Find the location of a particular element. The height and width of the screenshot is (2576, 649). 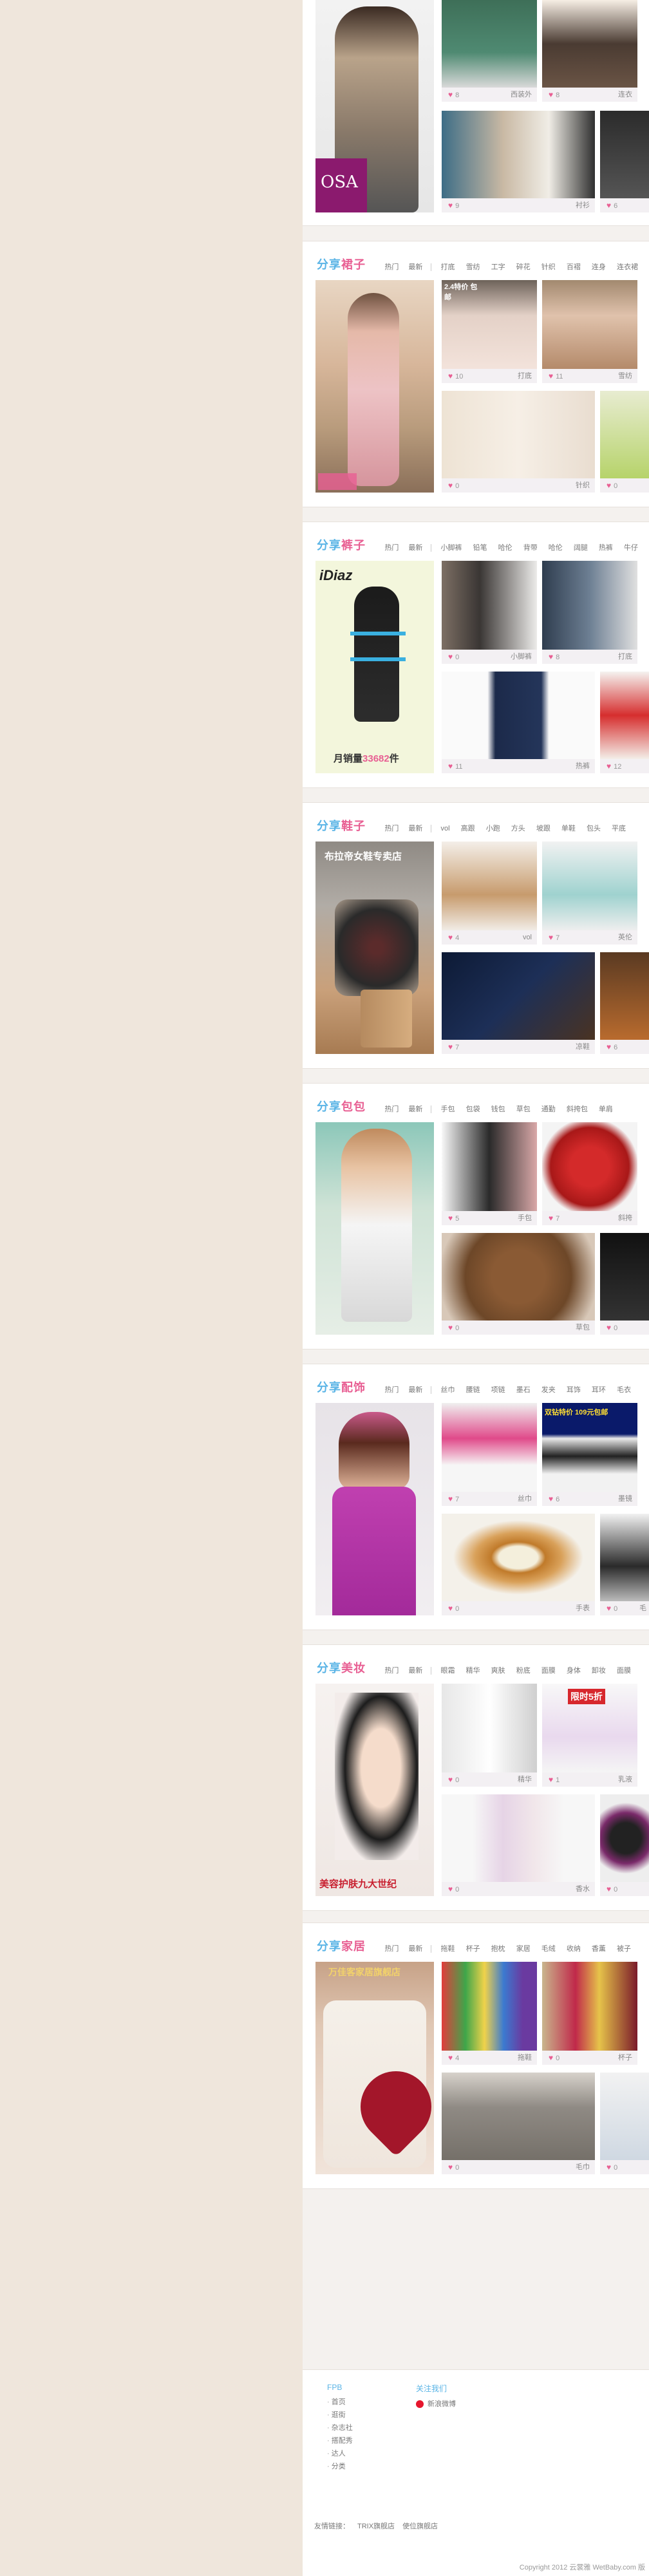

product-tile: ♥ 0 小脚裤 is located at coordinates (490, 612).